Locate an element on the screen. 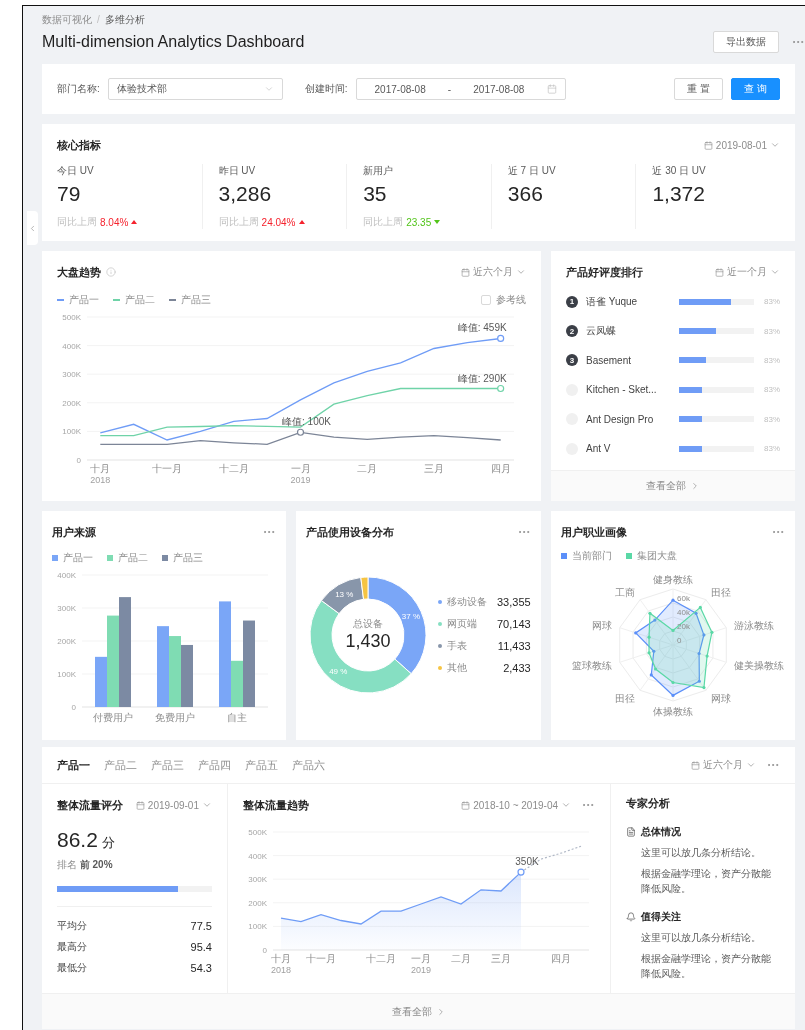  start-date: 2017-08-08 is located at coordinates (400, 89).